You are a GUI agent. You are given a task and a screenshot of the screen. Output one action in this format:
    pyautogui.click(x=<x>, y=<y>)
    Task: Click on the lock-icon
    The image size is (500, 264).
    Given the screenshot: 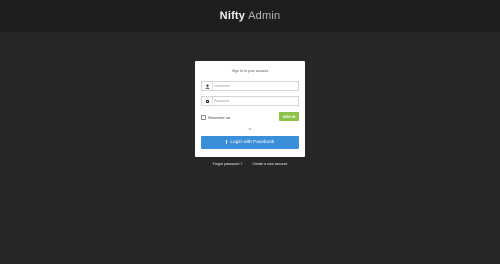 What is the action you would take?
    pyautogui.click(x=207, y=101)
    